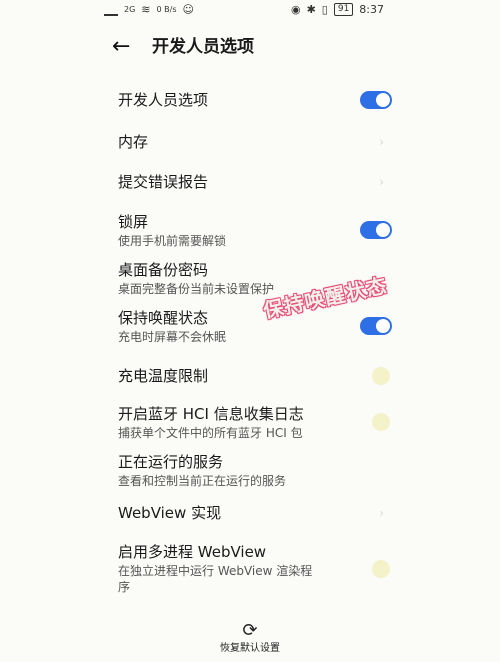 This screenshot has width=500, height=662. Describe the element at coordinates (253, 182) in the screenshot. I see `setting-bug-report: 提交错误报告 ›` at that location.